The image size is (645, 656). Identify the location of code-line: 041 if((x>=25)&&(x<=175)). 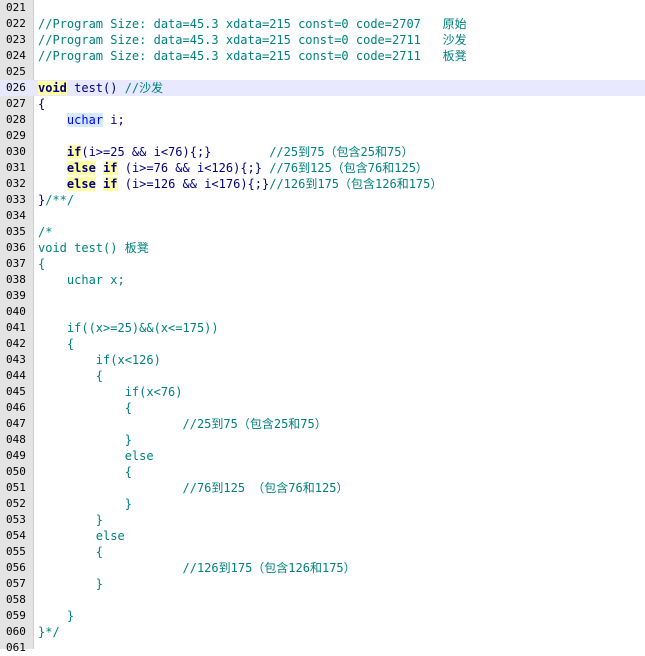
(322, 328).